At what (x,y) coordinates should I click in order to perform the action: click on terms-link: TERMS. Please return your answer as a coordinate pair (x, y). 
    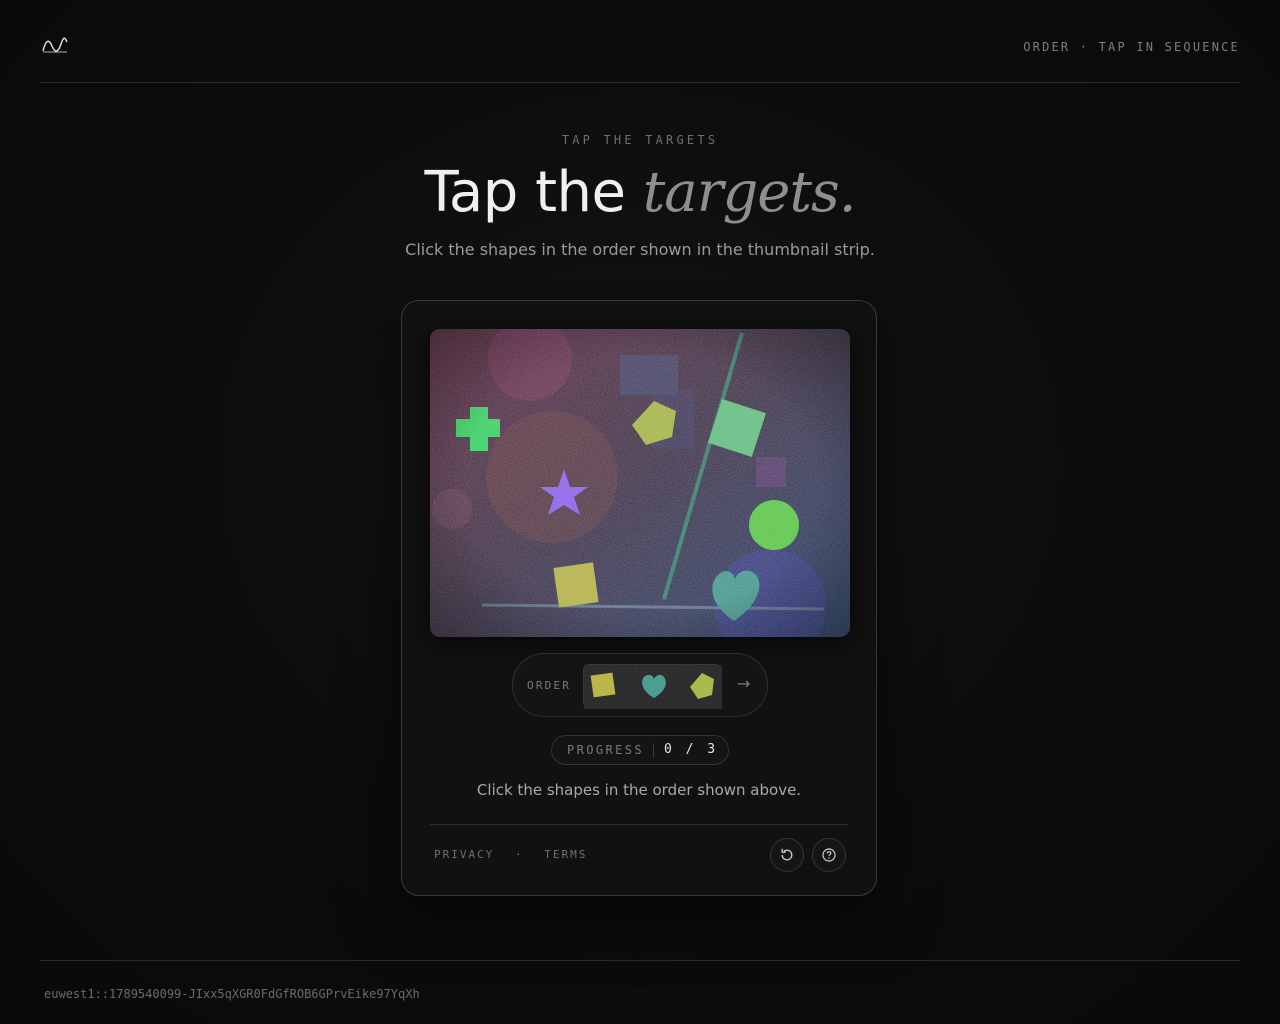
    Looking at the image, I should click on (565, 854).